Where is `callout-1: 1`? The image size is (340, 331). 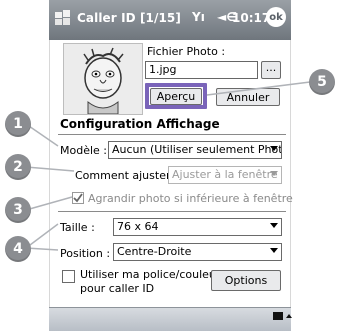
callout-1: 1 is located at coordinates (18, 124).